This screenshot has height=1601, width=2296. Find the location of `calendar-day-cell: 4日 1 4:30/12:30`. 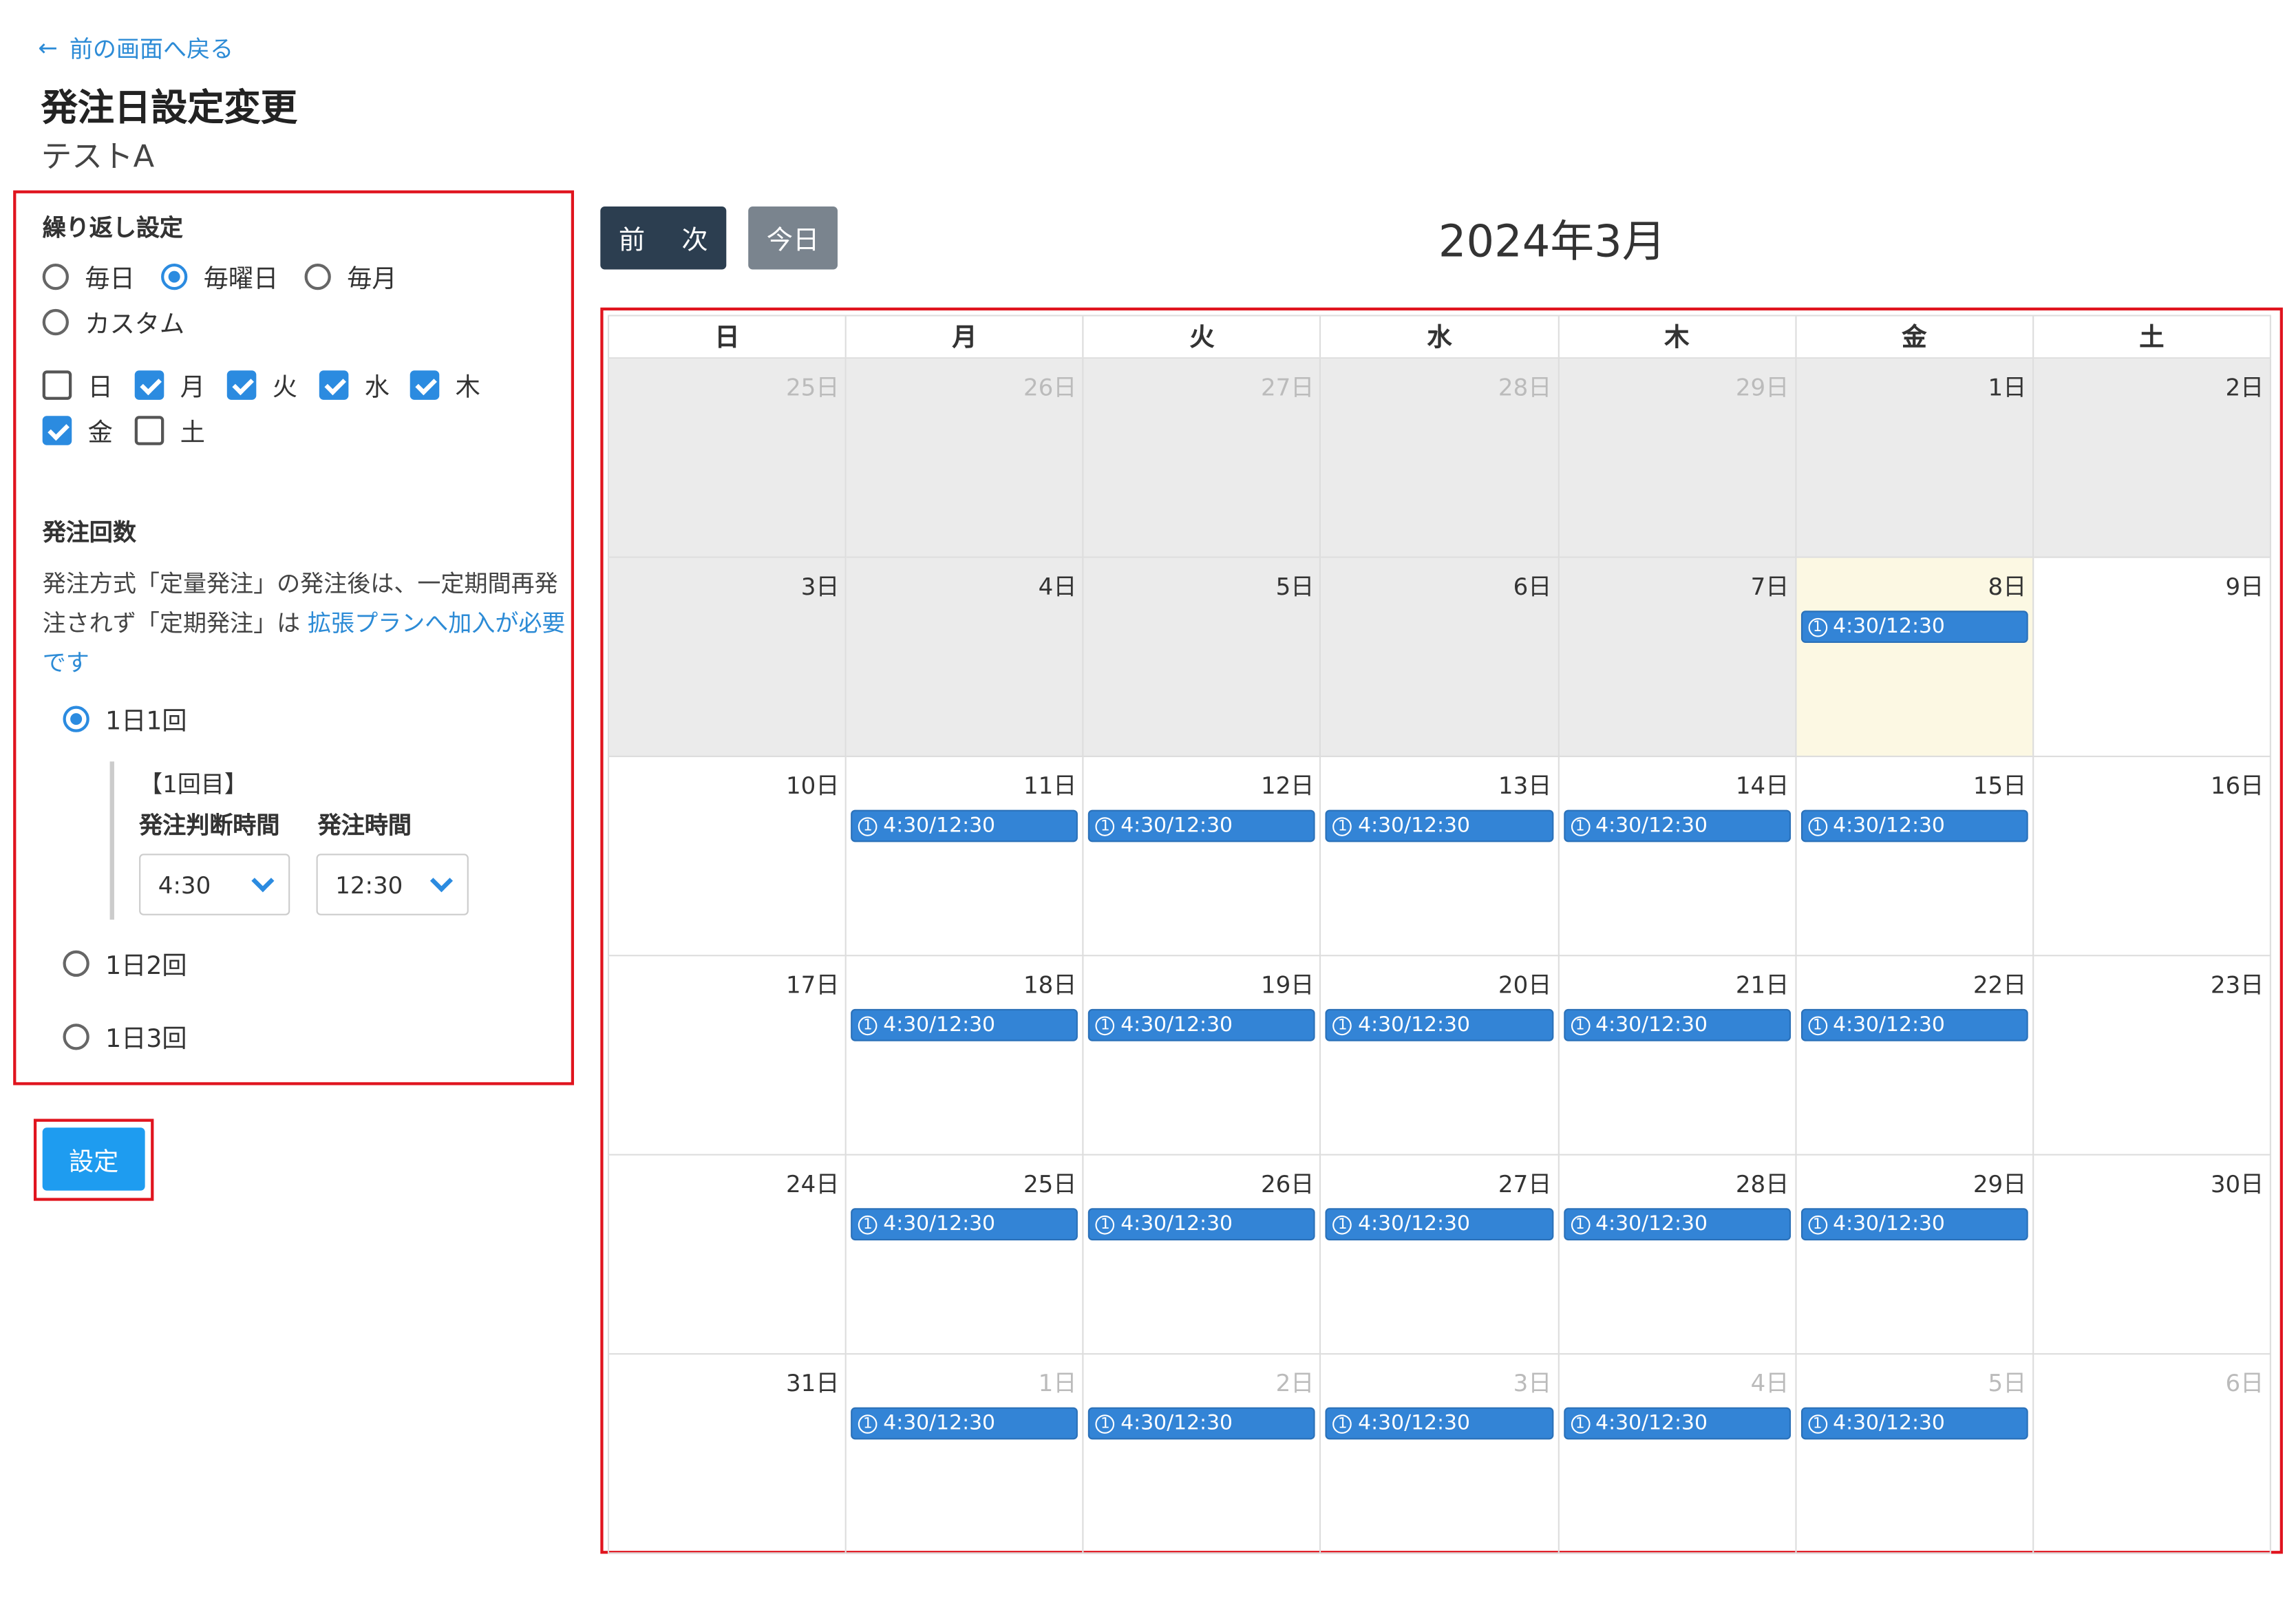

calendar-day-cell: 4日 1 4:30/12:30 is located at coordinates (1677, 1454).